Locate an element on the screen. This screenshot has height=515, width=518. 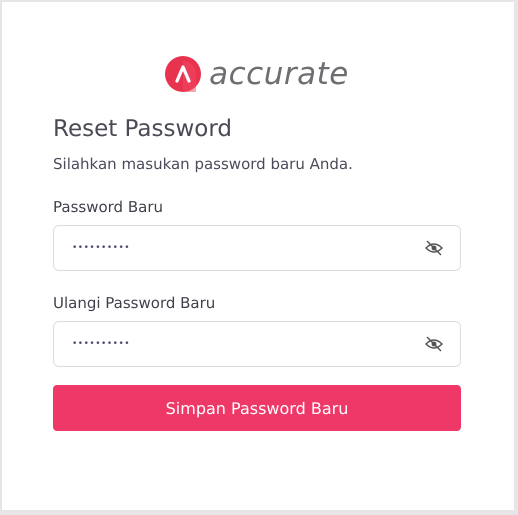
logo-wordmark: accurate is located at coordinates (279, 74).